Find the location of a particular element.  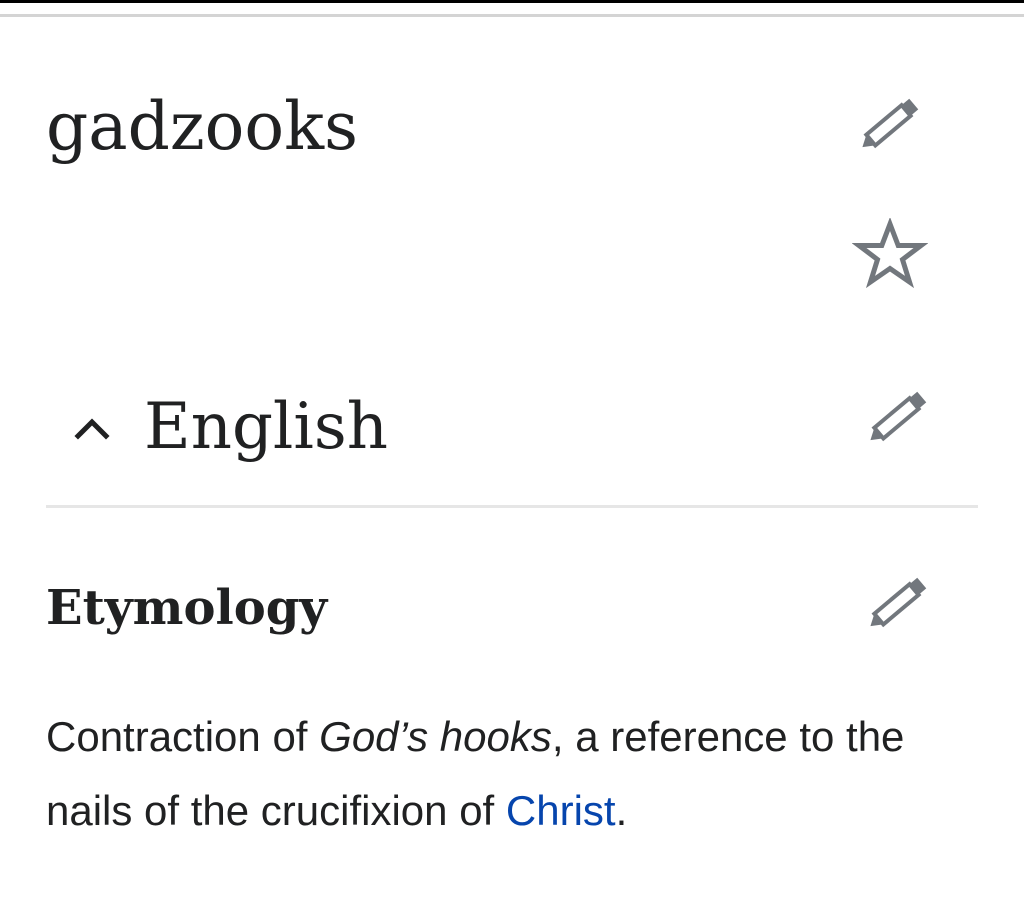

edit-page-button is located at coordinates (890, 124).